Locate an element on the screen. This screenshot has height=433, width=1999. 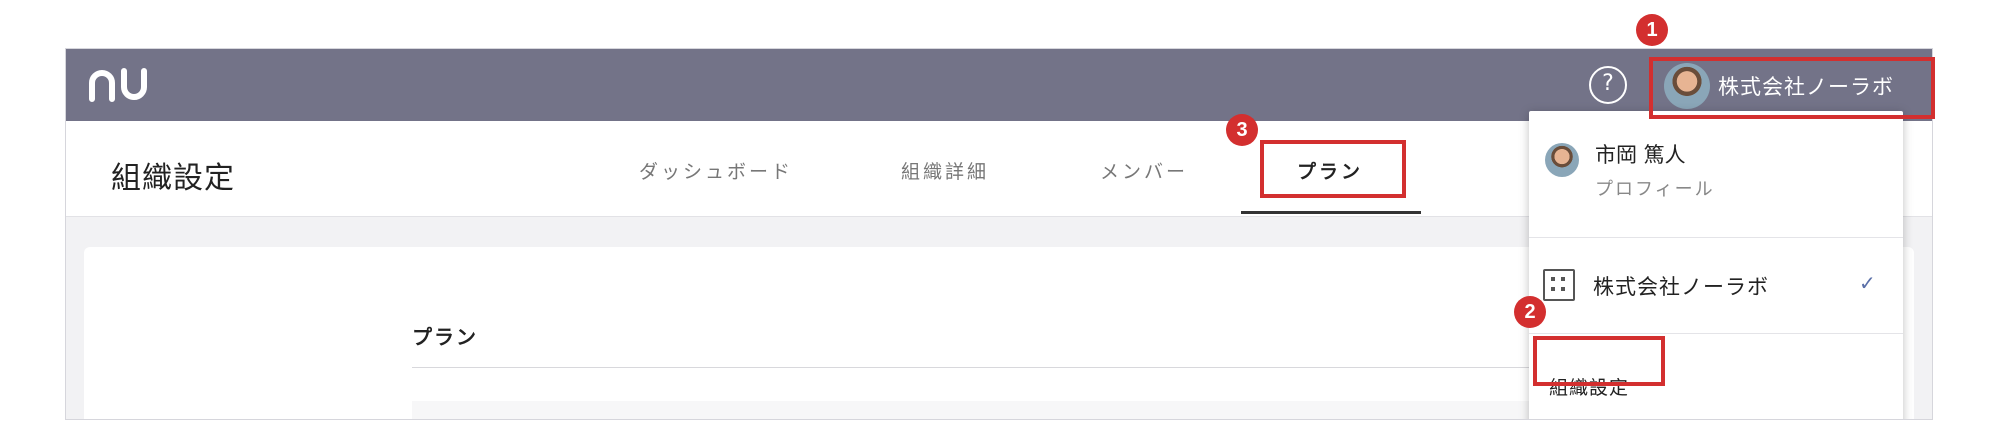
section-divider is located at coordinates (1012, 367).